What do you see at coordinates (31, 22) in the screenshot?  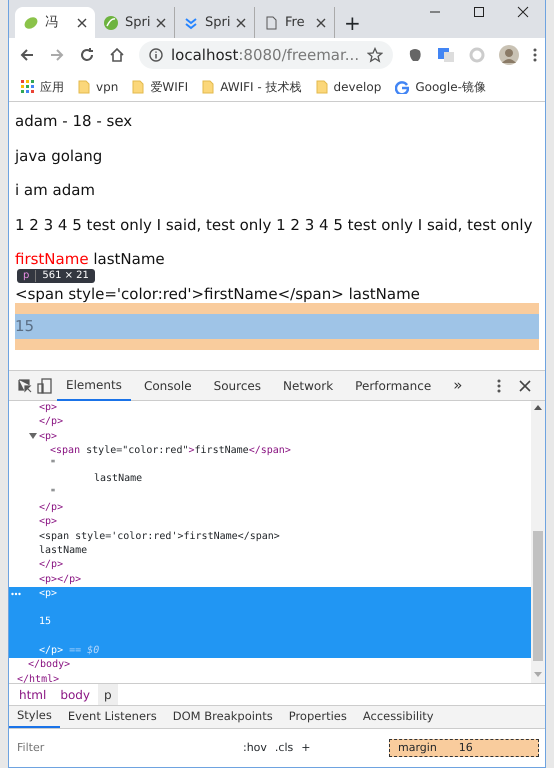 I see `leaf-icon` at bounding box center [31, 22].